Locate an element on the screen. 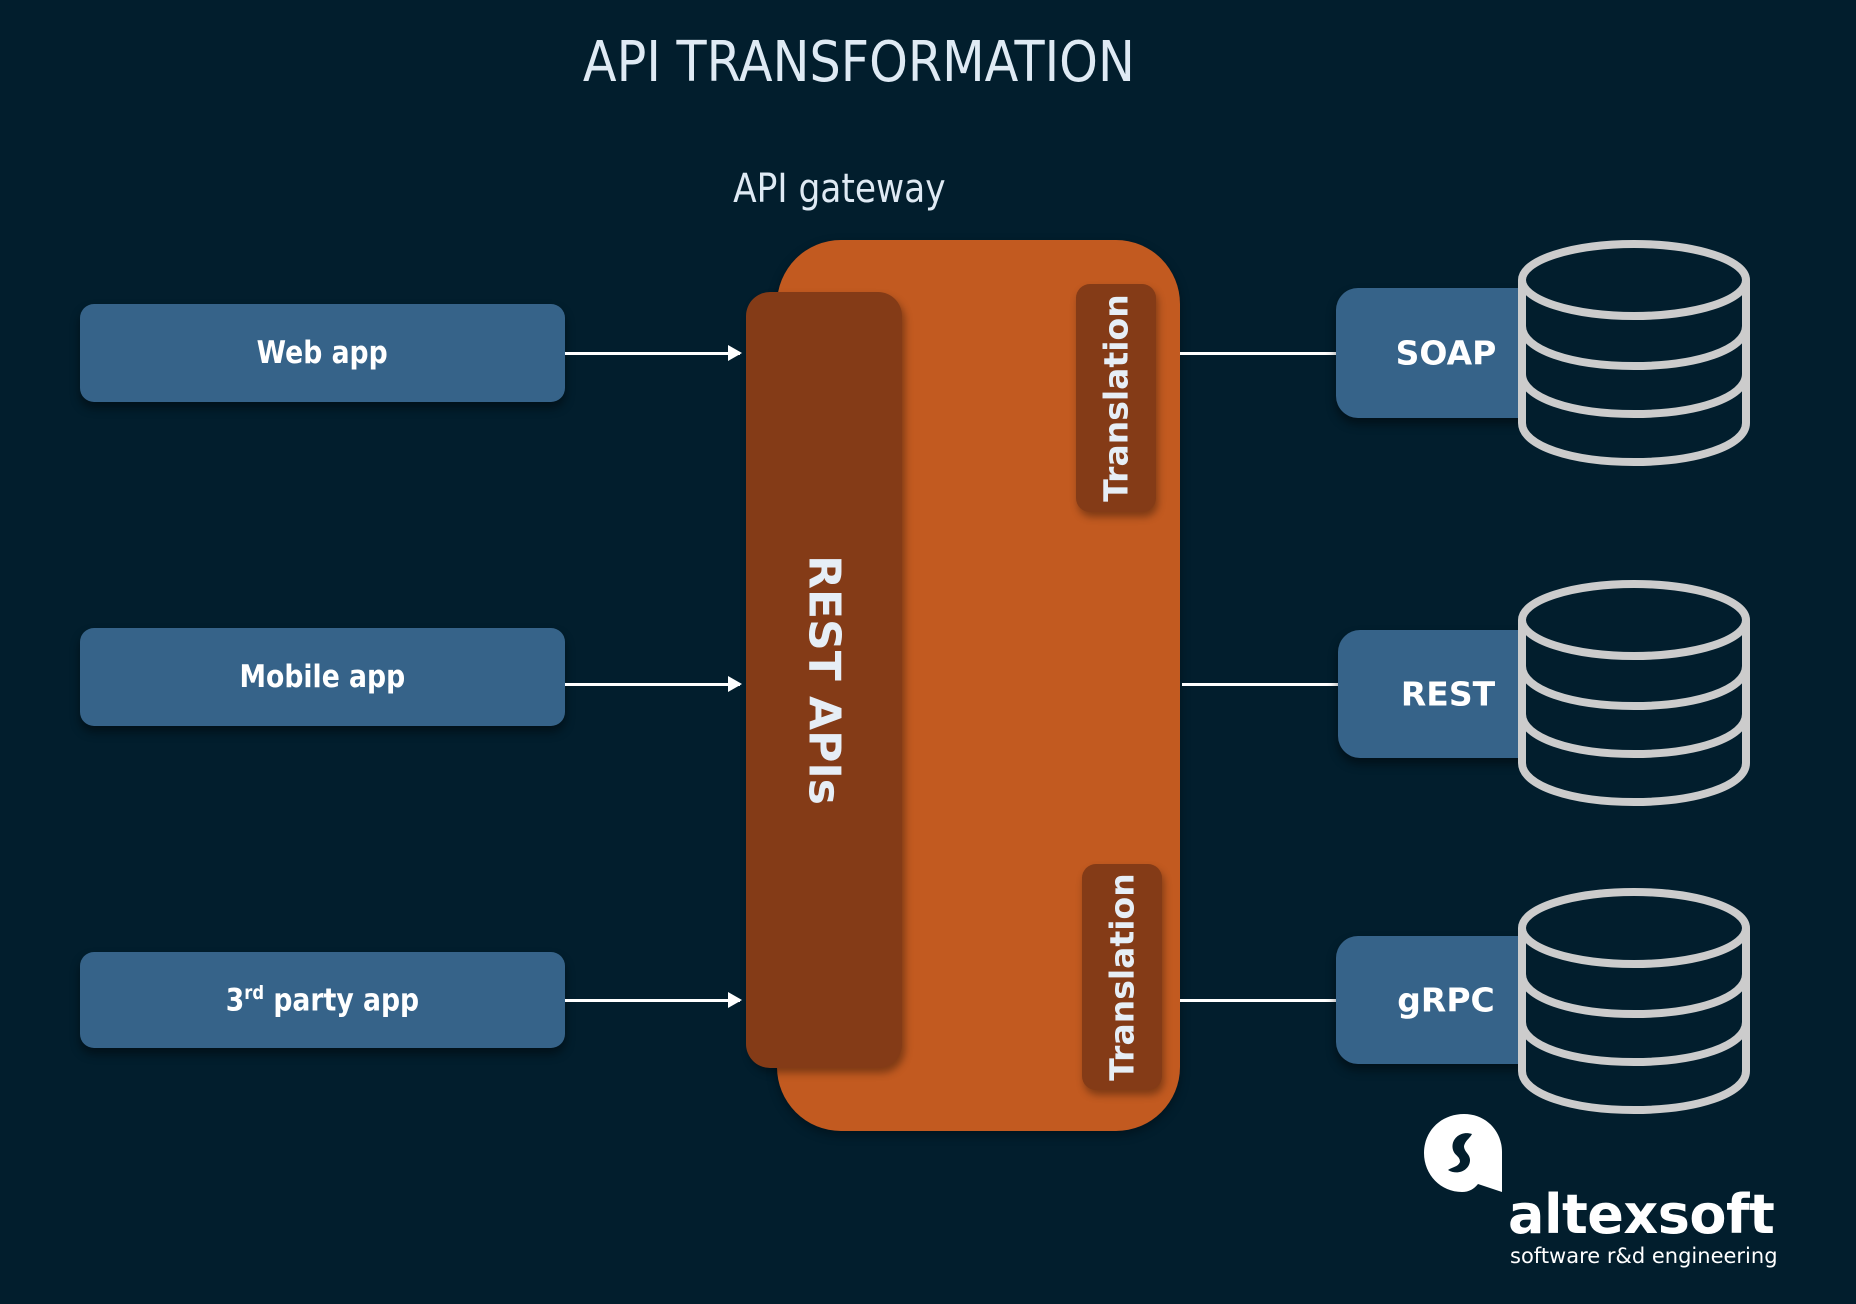 The width and height of the screenshot is (1856, 1304). translation-block-top: Translation is located at coordinates (1116, 398).